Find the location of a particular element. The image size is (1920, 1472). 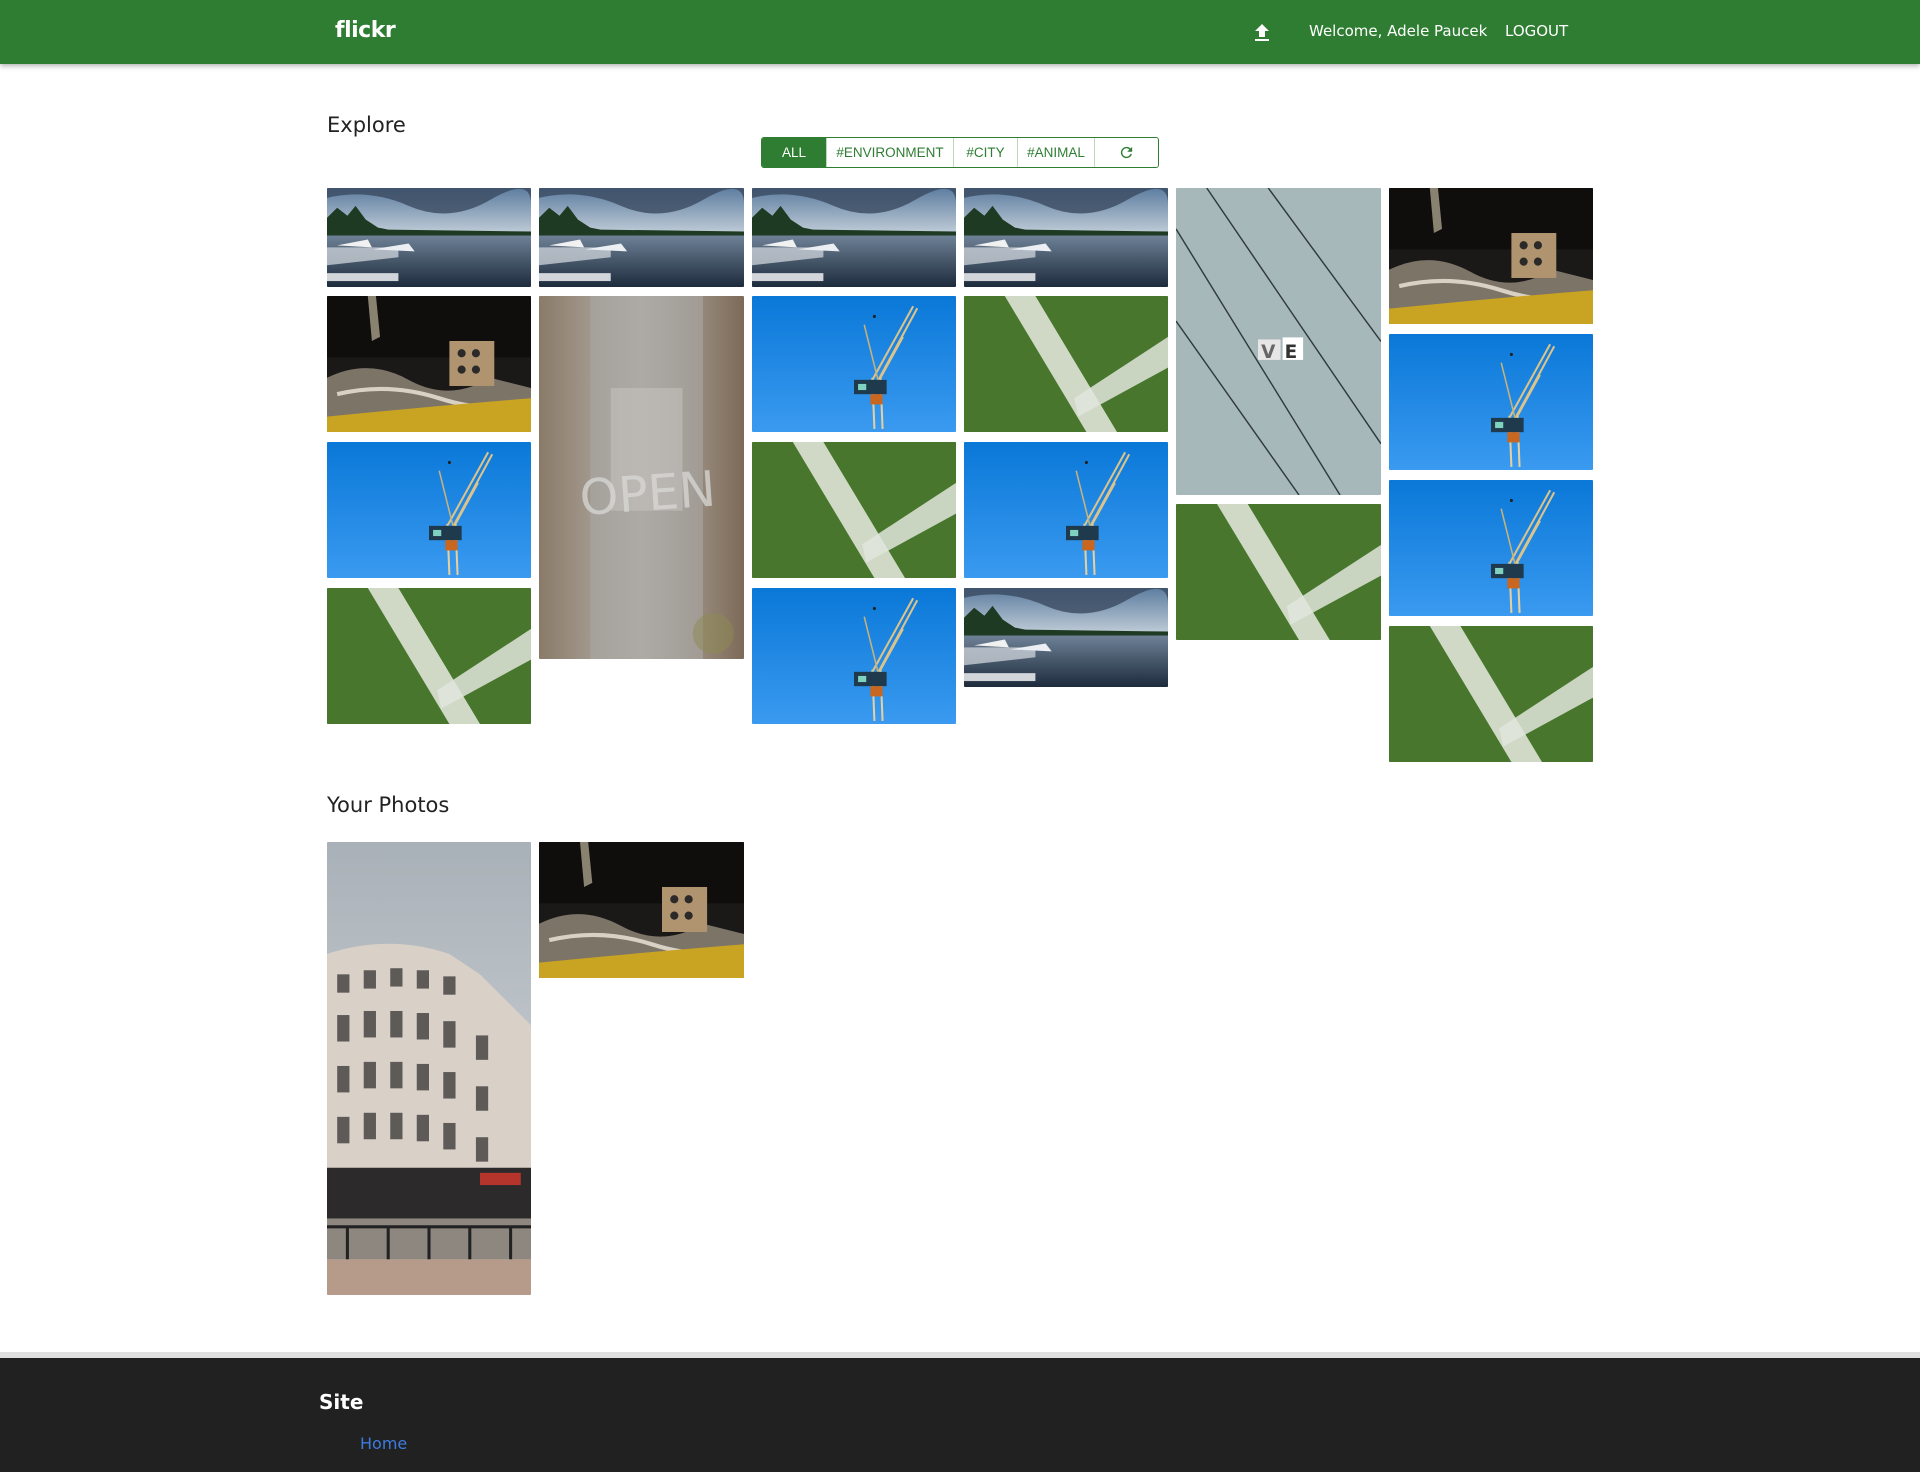

your-photos-title: Your Photos is located at coordinates (388, 805).